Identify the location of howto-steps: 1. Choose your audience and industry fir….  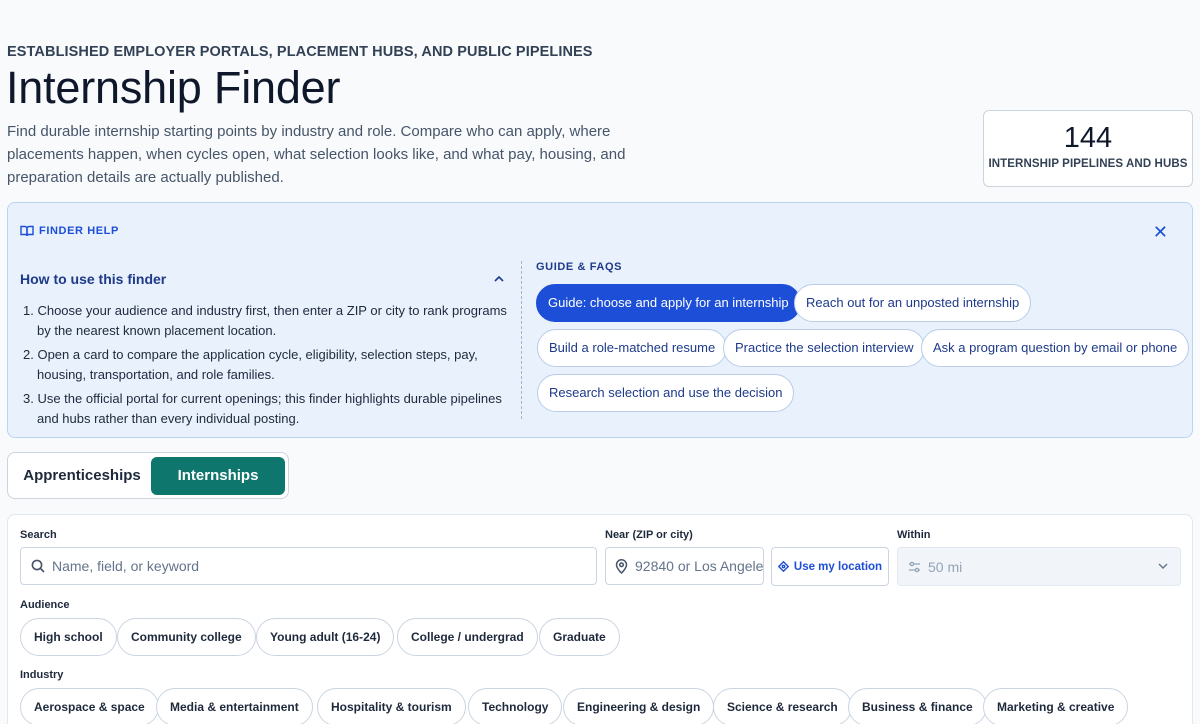
(268, 367).